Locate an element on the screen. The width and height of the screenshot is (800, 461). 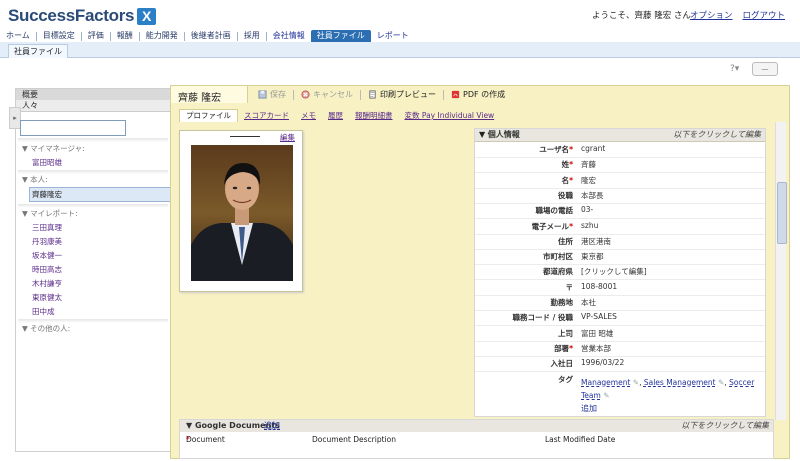
sidebar-people-label: 人々 is located at coordinates (93, 106).